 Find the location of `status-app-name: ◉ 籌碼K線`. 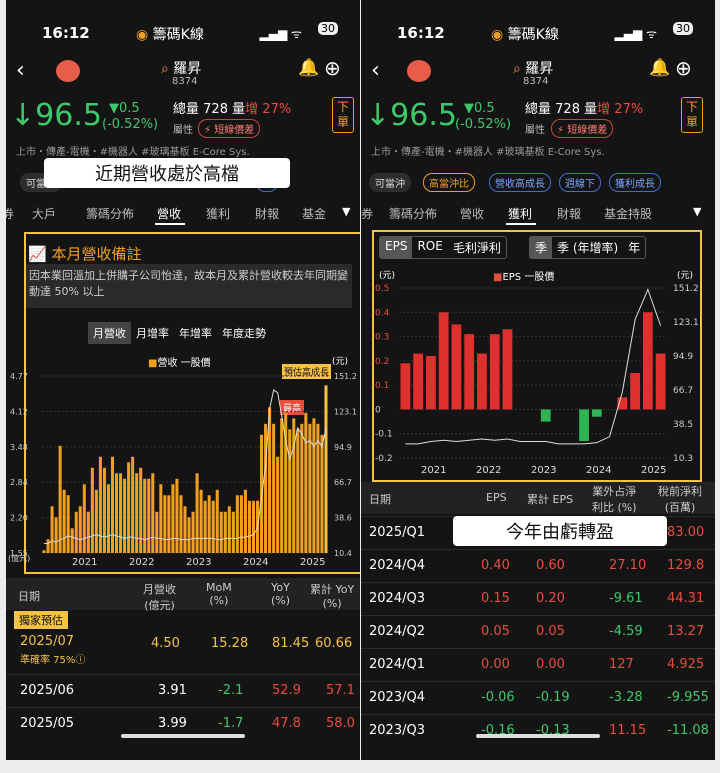

status-app-name: ◉ 籌碼K線 is located at coordinates (170, 35).